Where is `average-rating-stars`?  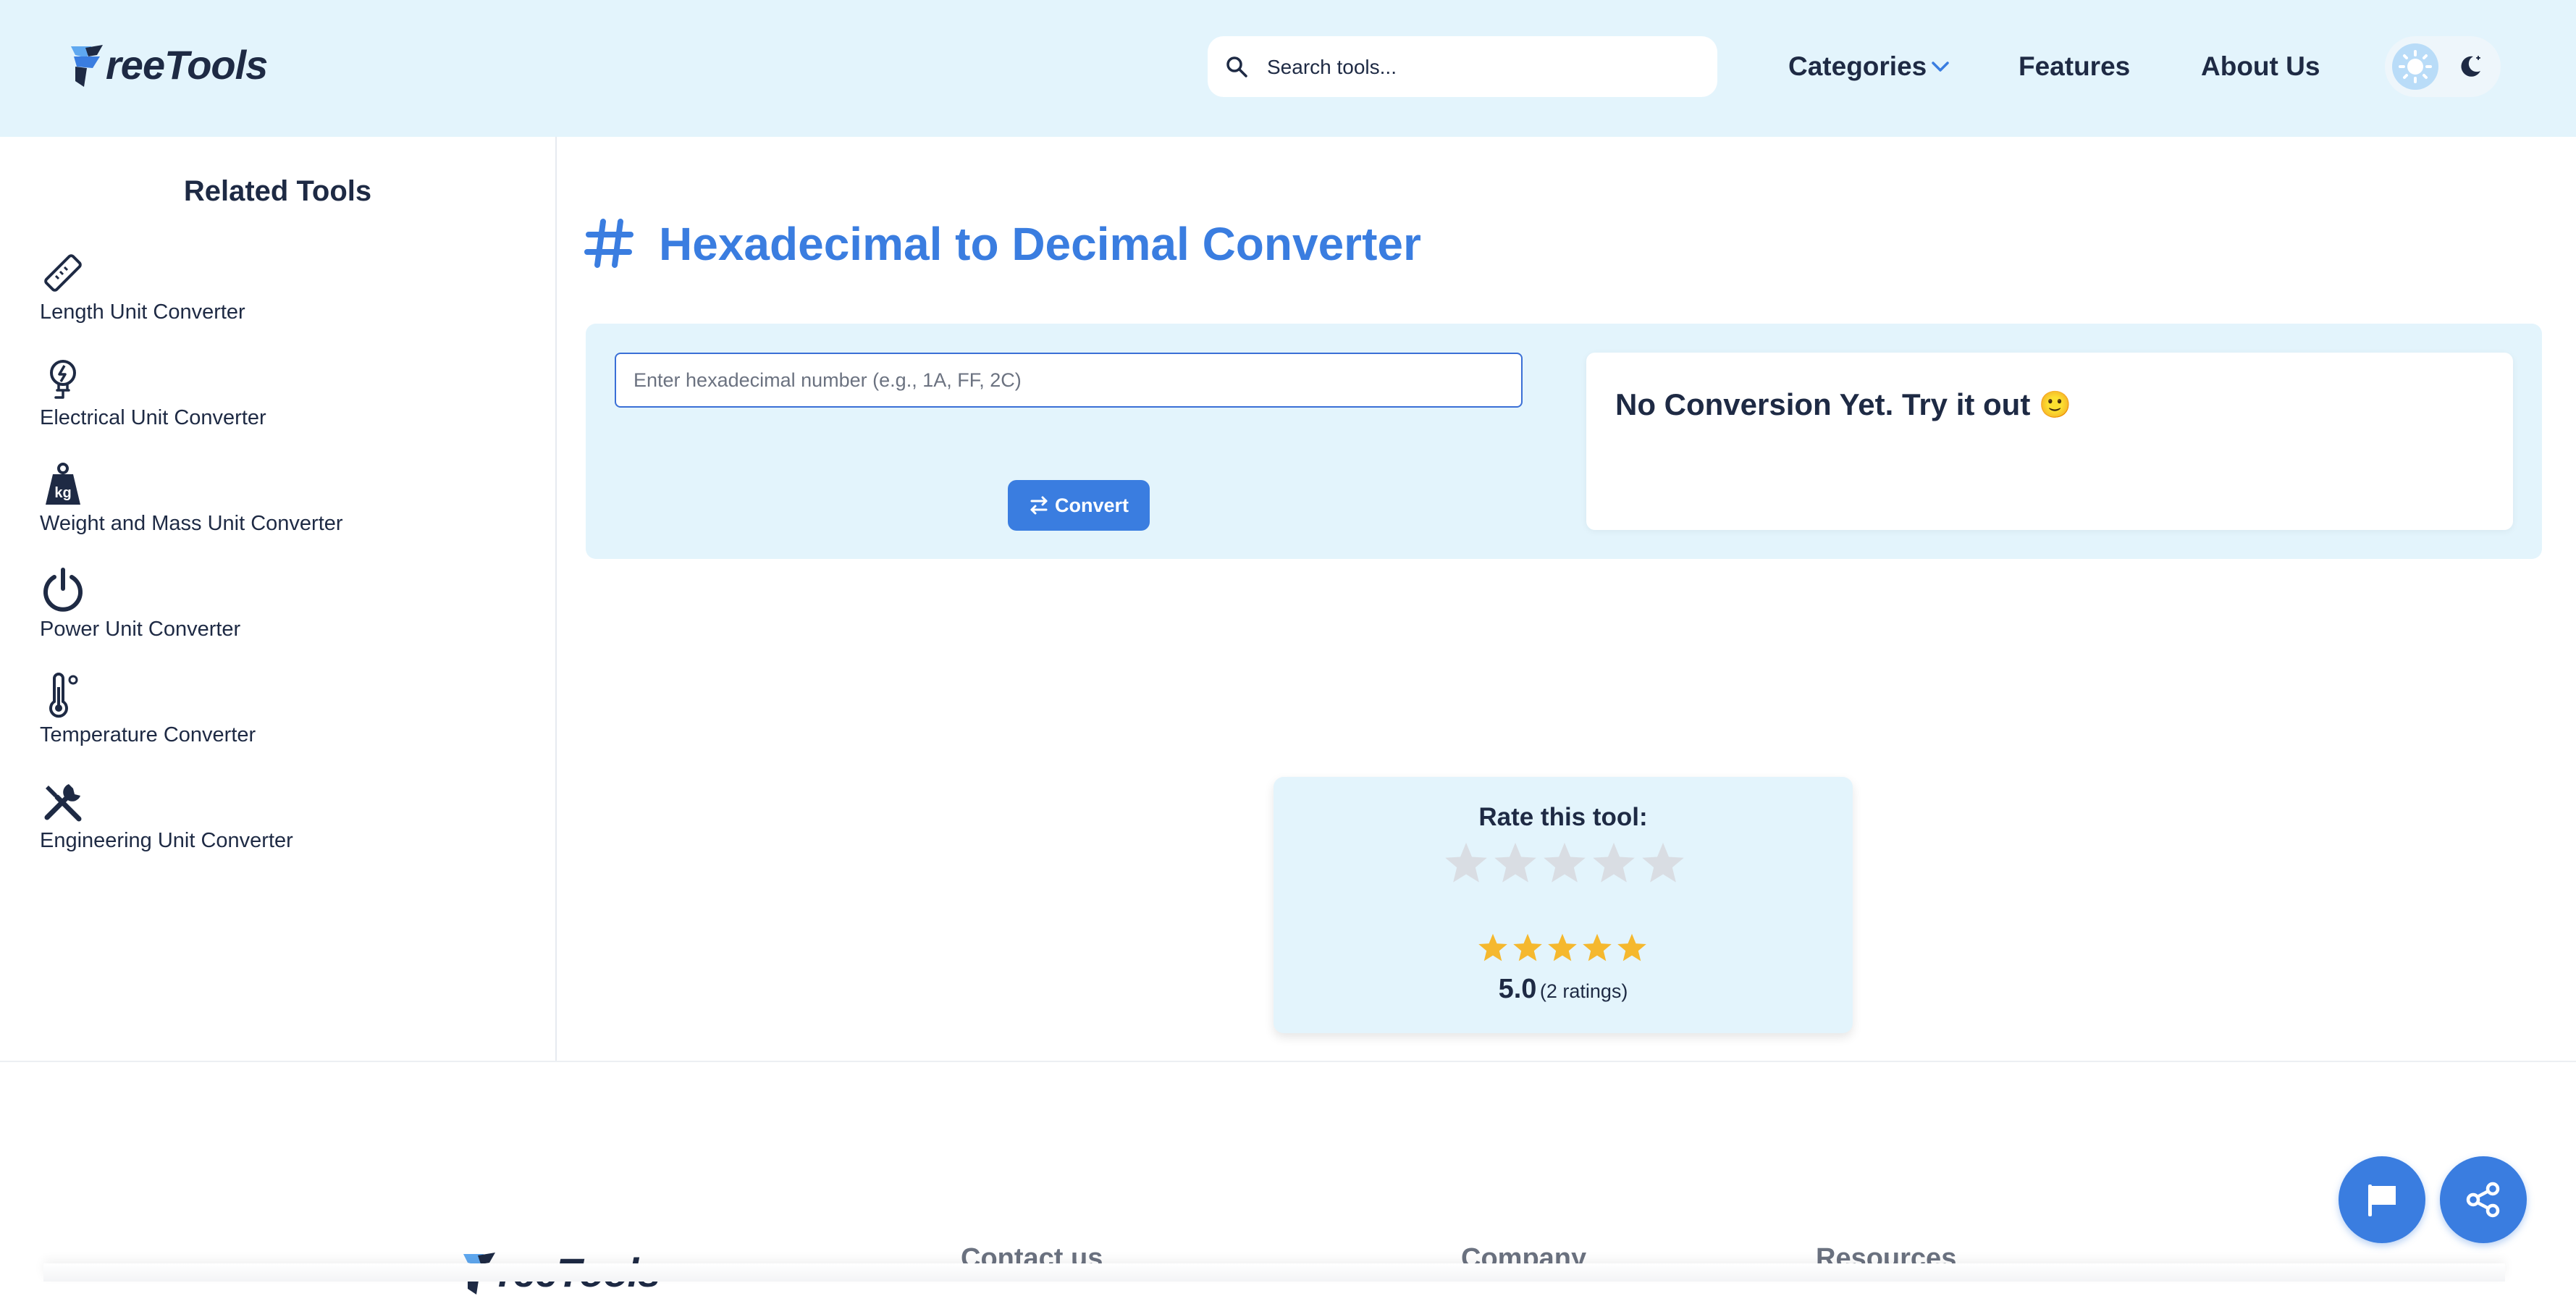 average-rating-stars is located at coordinates (1564, 949).